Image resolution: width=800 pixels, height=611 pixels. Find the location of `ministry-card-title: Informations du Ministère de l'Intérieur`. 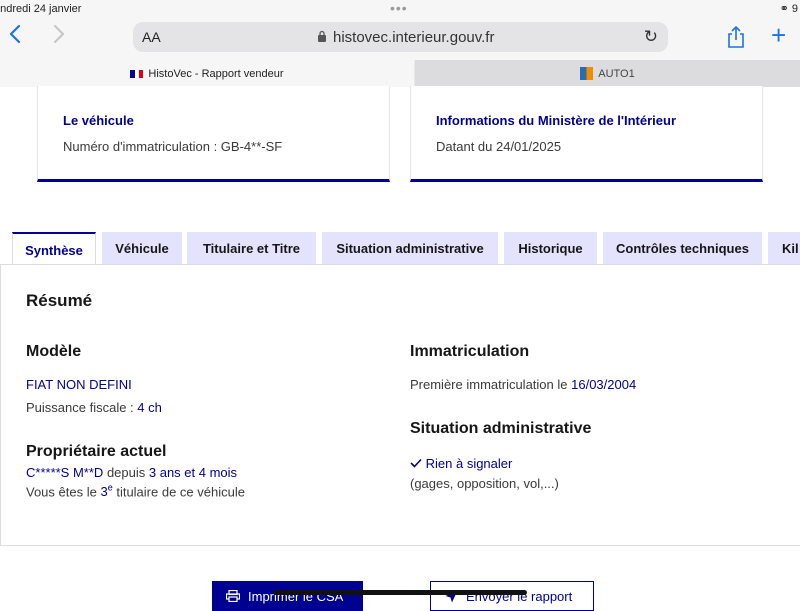

ministry-card-title: Informations du Ministère de l'Intérieur is located at coordinates (556, 120).